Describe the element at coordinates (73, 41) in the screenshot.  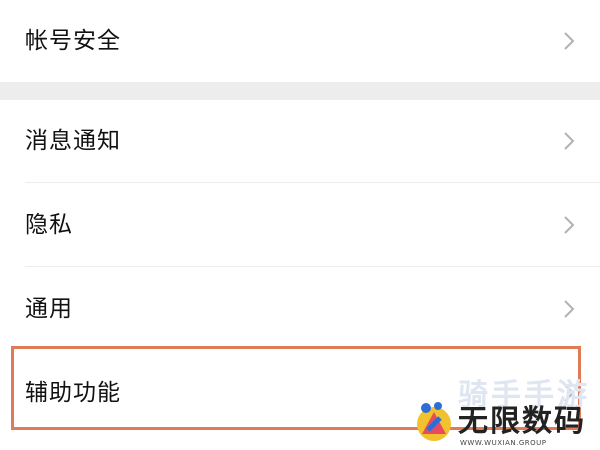
I see `settings-item-label: 帐号安全` at that location.